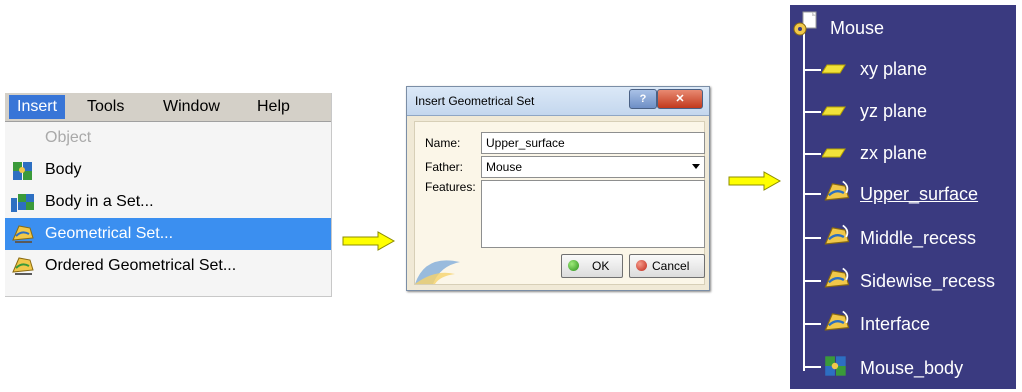 This screenshot has width=1022, height=392. I want to click on tree-node-sidewise-recess: Sidewise_recess, so click(903, 280).